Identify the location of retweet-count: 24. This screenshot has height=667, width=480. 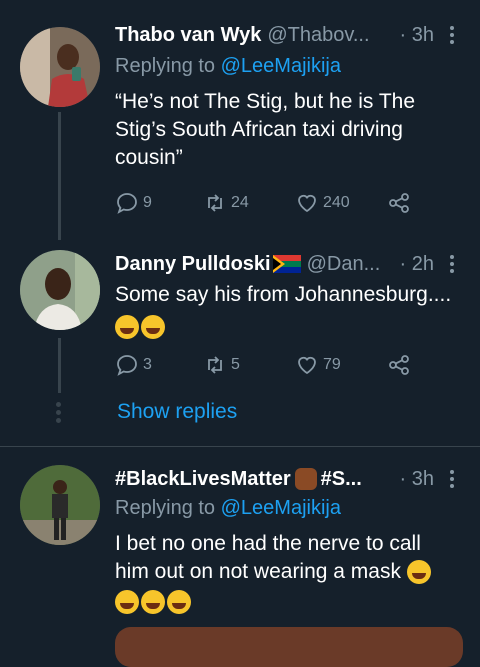
(240, 202).